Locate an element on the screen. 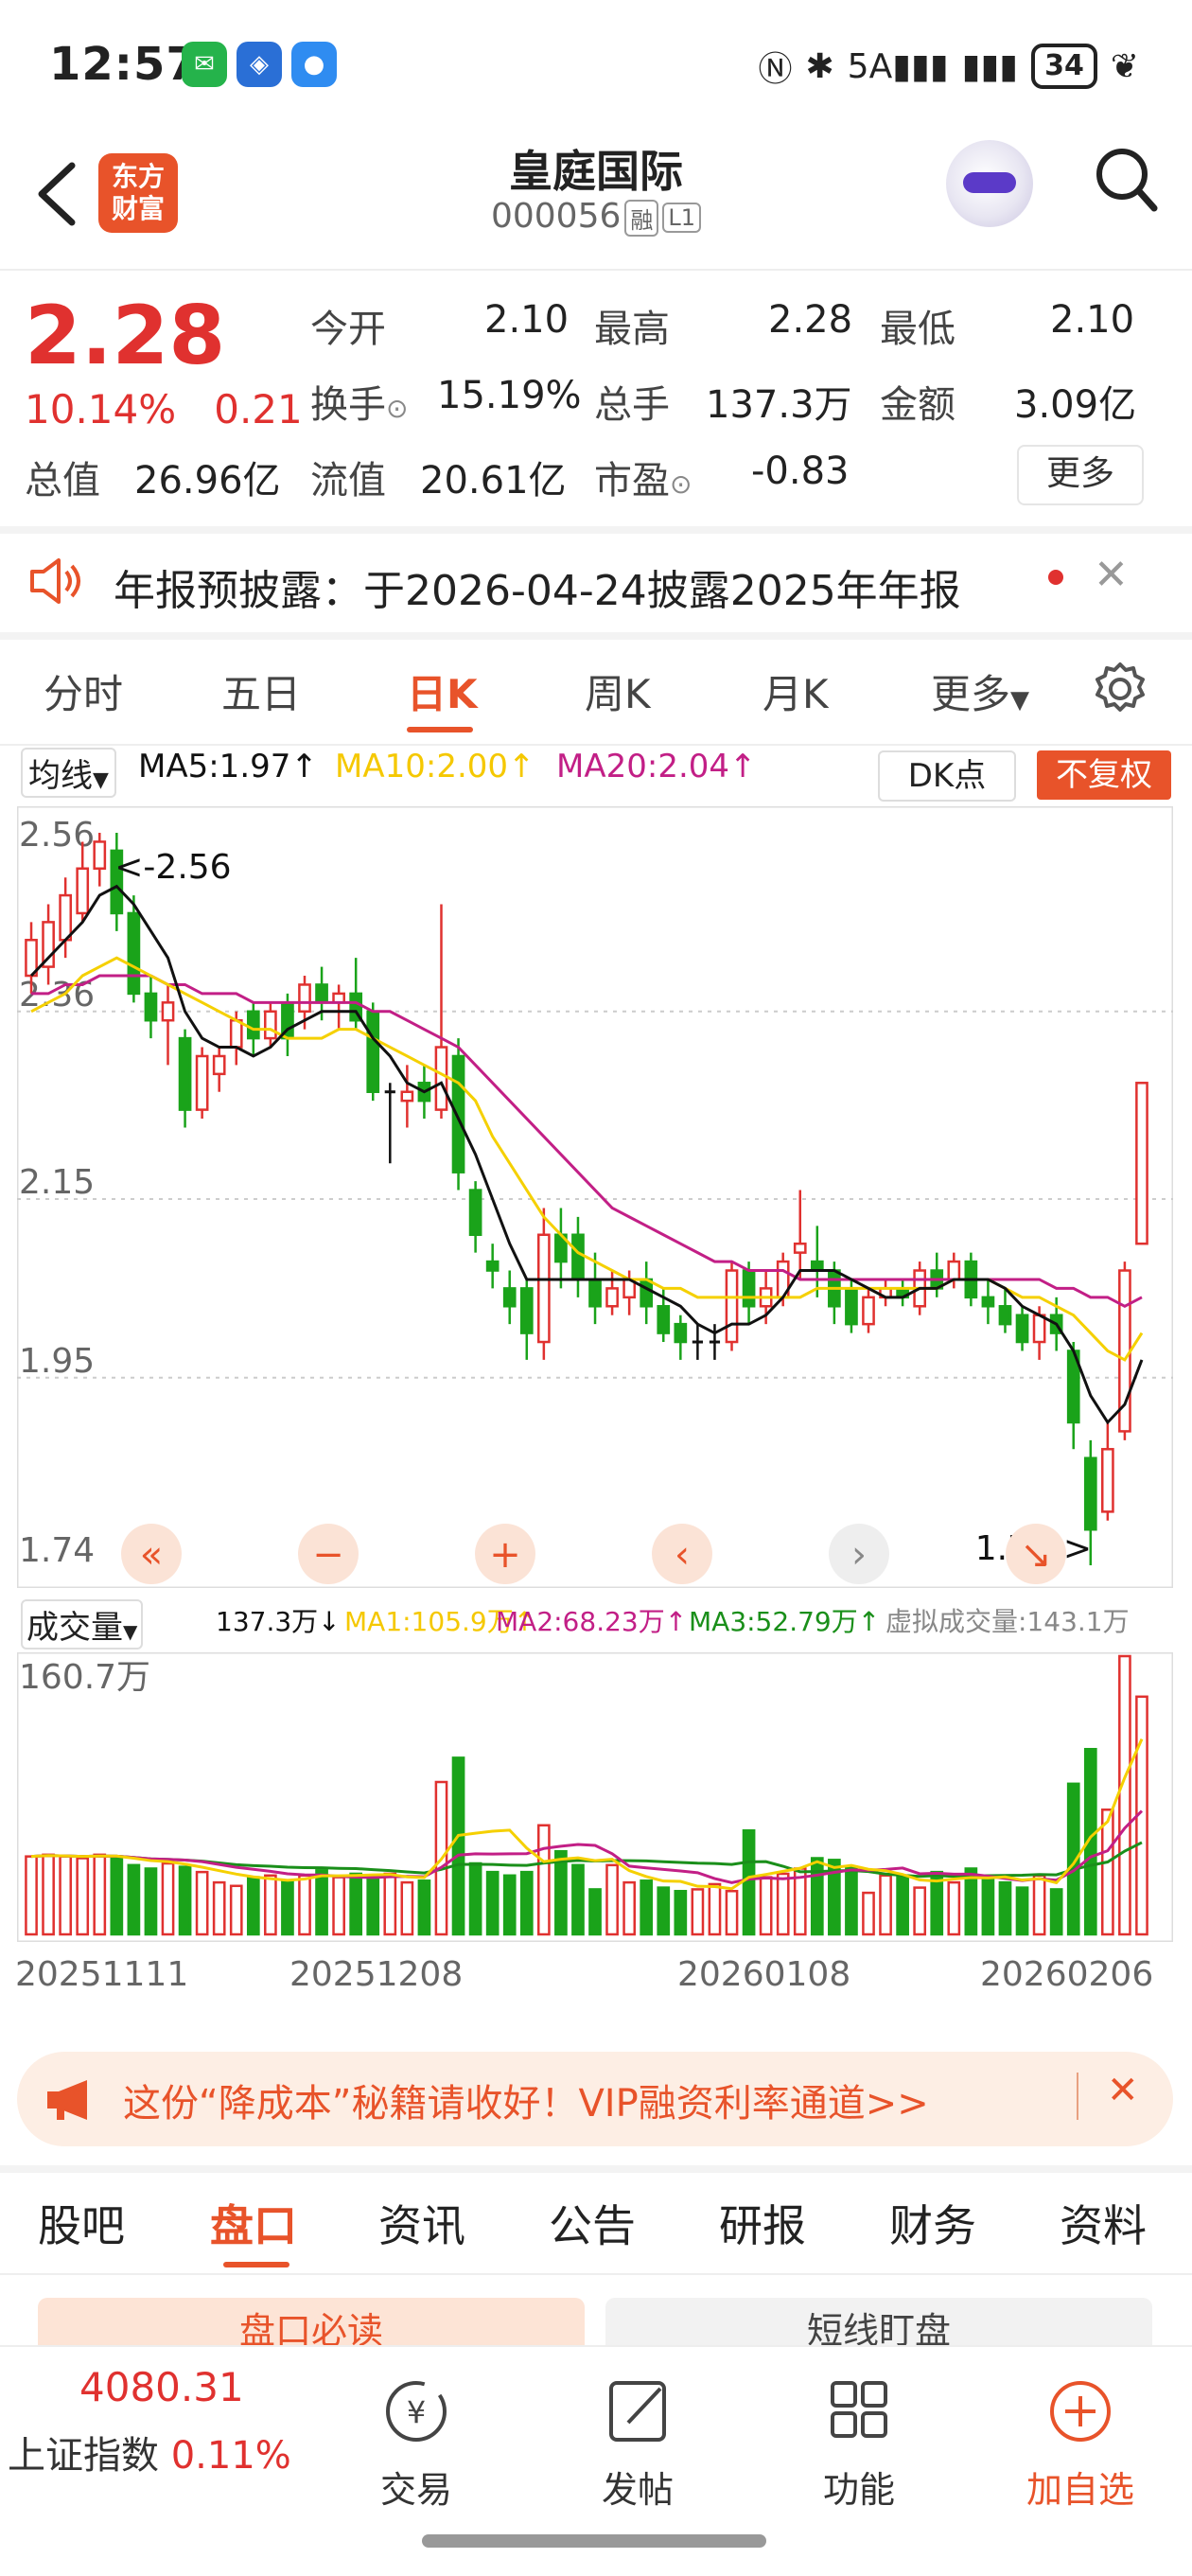 This screenshot has height=2576, width=1192. volume-selector: 成交量▼ is located at coordinates (82, 1624).